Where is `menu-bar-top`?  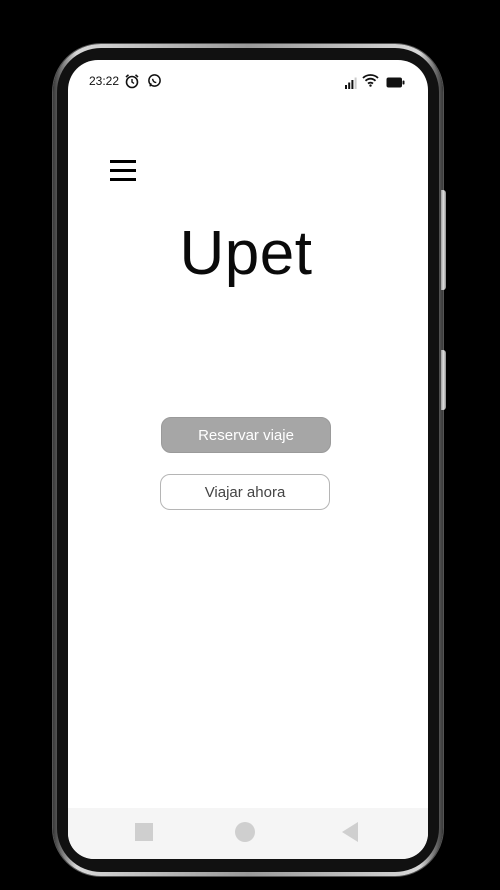
menu-bar-top is located at coordinates (123, 161).